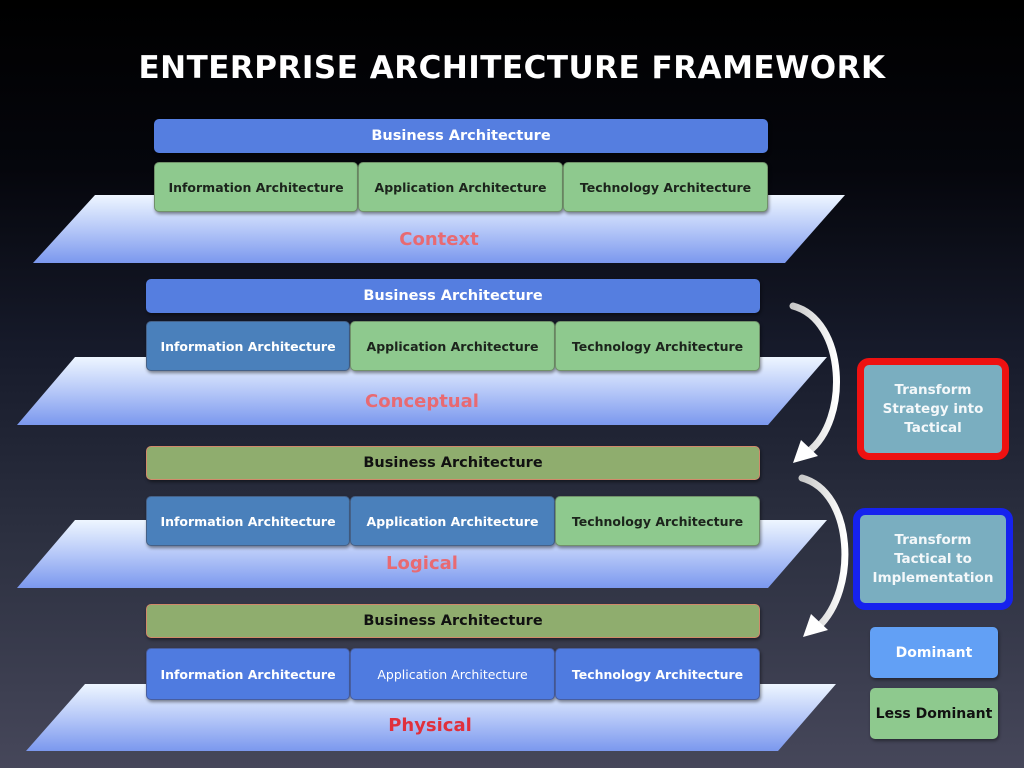 This screenshot has width=1024, height=768. I want to click on physical-technology-architecture: Technology Architecture, so click(657, 674).